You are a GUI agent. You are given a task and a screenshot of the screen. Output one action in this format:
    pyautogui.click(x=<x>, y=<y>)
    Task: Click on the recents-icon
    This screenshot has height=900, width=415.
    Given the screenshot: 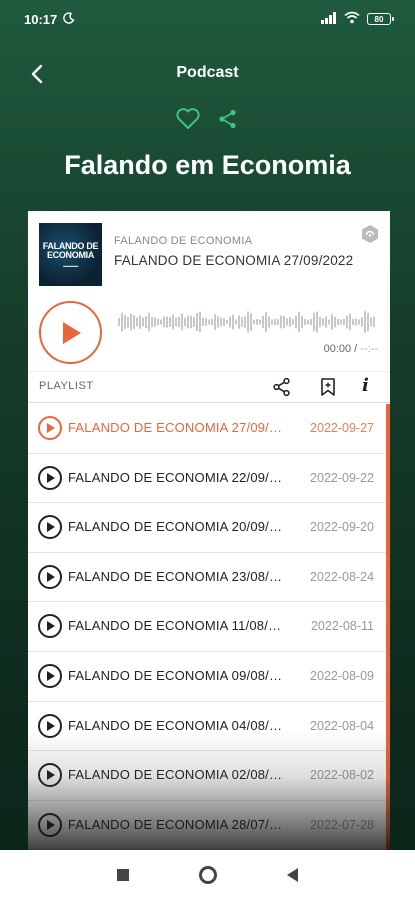 What is the action you would take?
    pyautogui.click(x=123, y=875)
    